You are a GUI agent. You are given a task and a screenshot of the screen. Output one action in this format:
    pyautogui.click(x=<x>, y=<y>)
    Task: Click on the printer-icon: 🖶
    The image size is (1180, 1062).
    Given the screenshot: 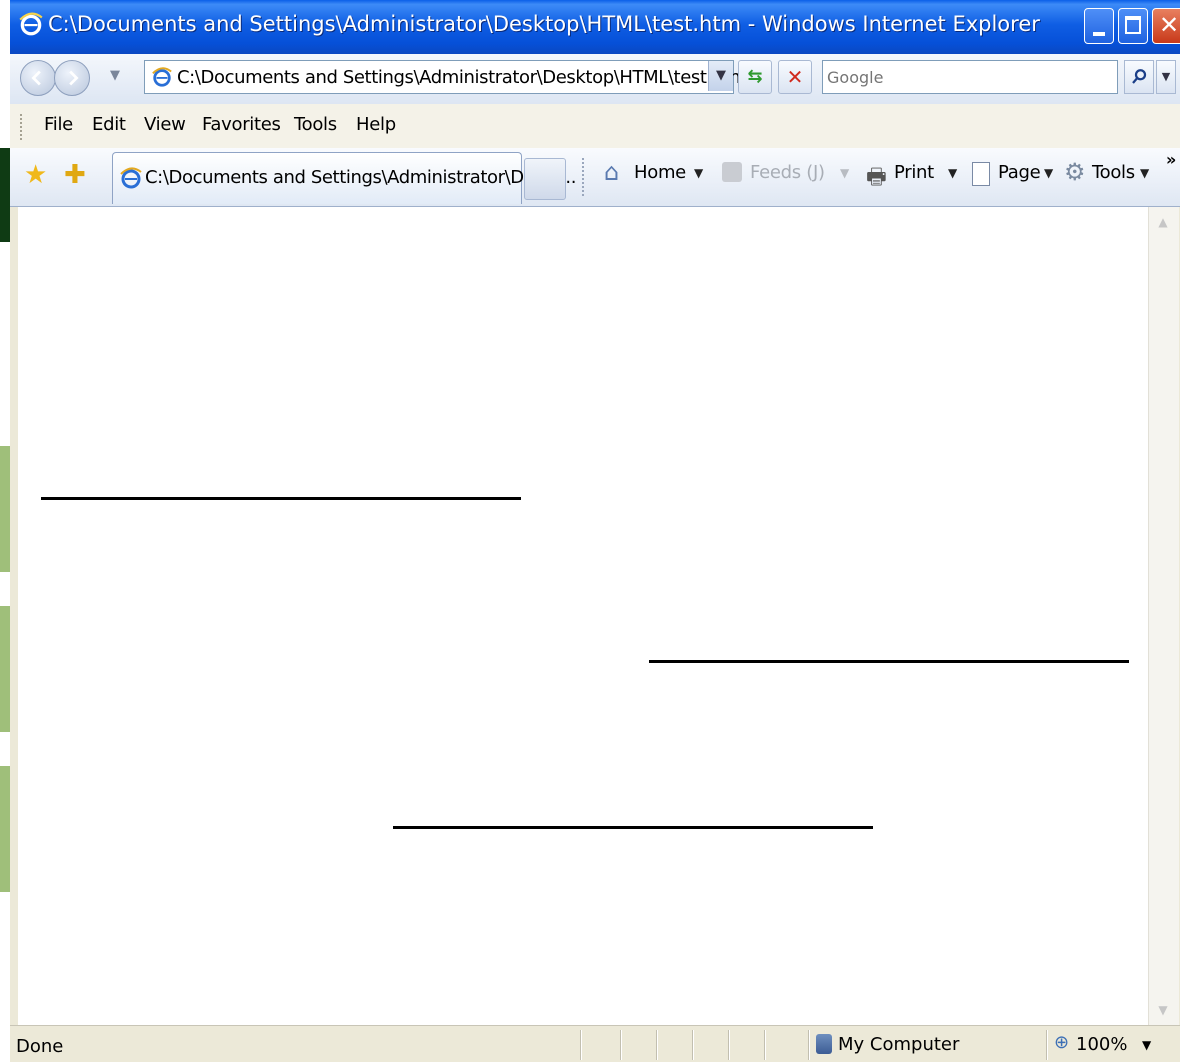 What is the action you would take?
    pyautogui.click(x=876, y=177)
    